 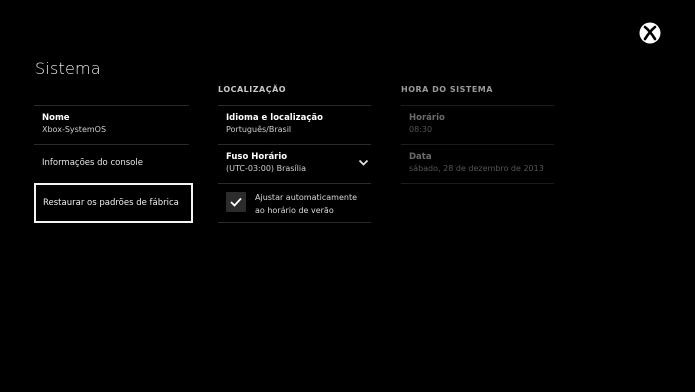 What do you see at coordinates (111, 203) in the screenshot?
I see `factory-reset-label: Restaurar os padrões de fábrica` at bounding box center [111, 203].